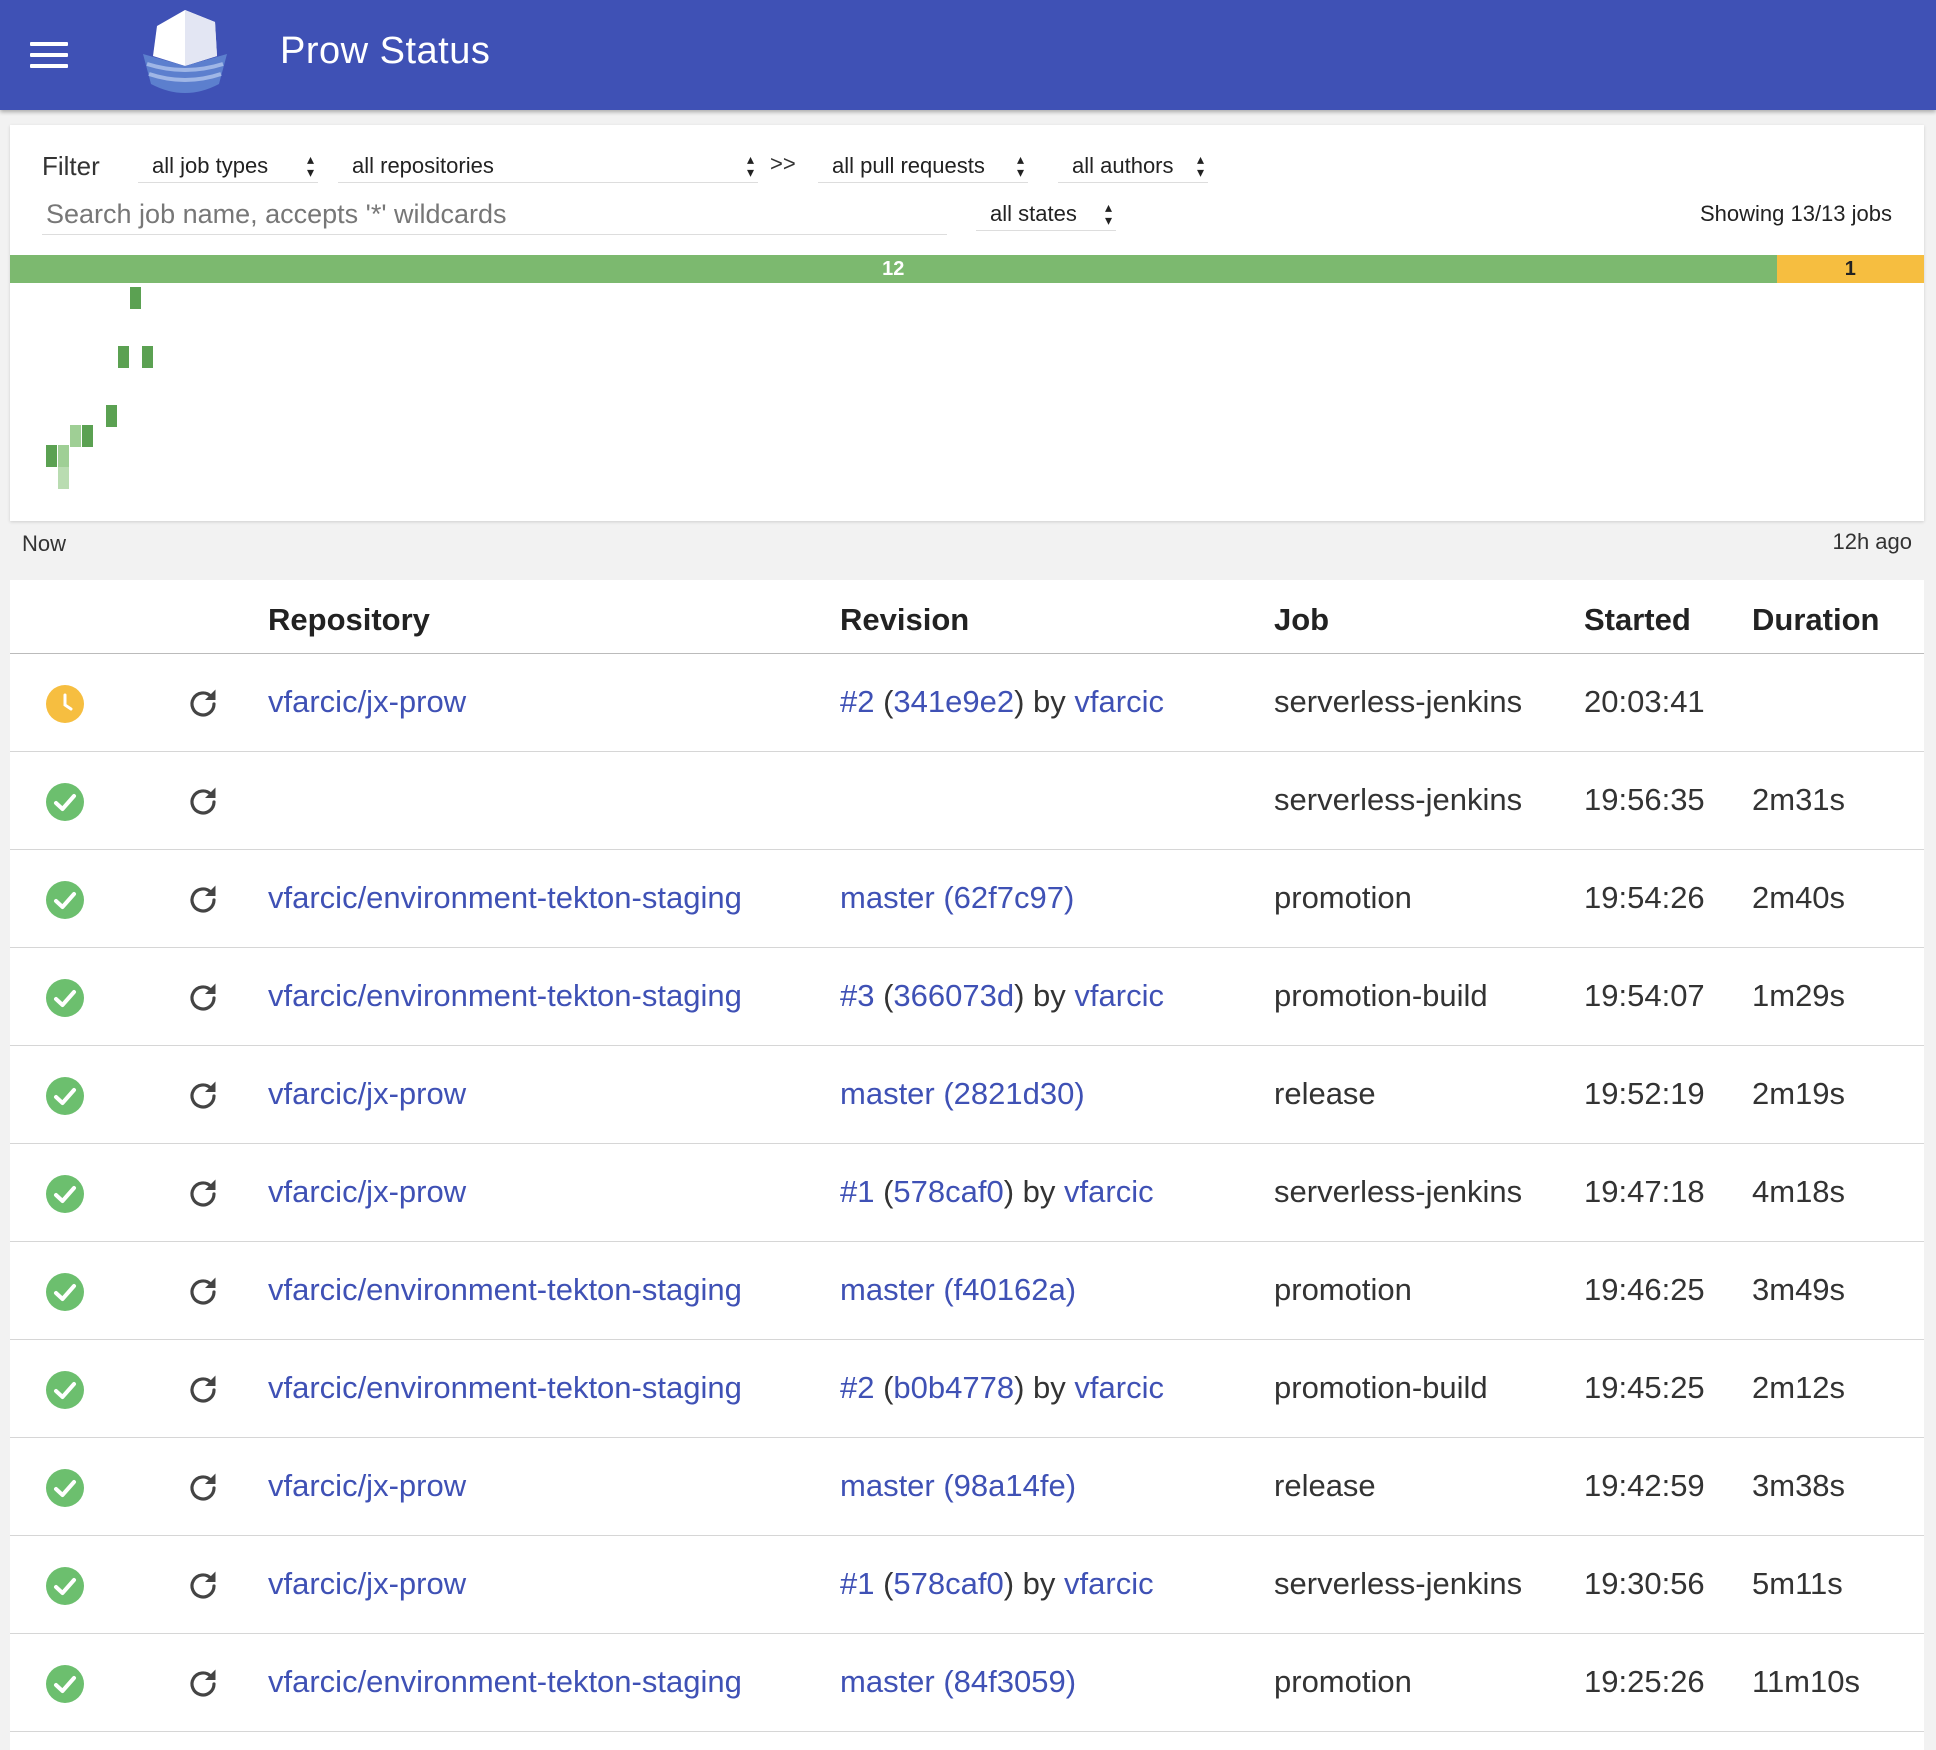 The height and width of the screenshot is (1750, 1936). What do you see at coordinates (1815, 620) in the screenshot?
I see `column-header-duration: Duration` at bounding box center [1815, 620].